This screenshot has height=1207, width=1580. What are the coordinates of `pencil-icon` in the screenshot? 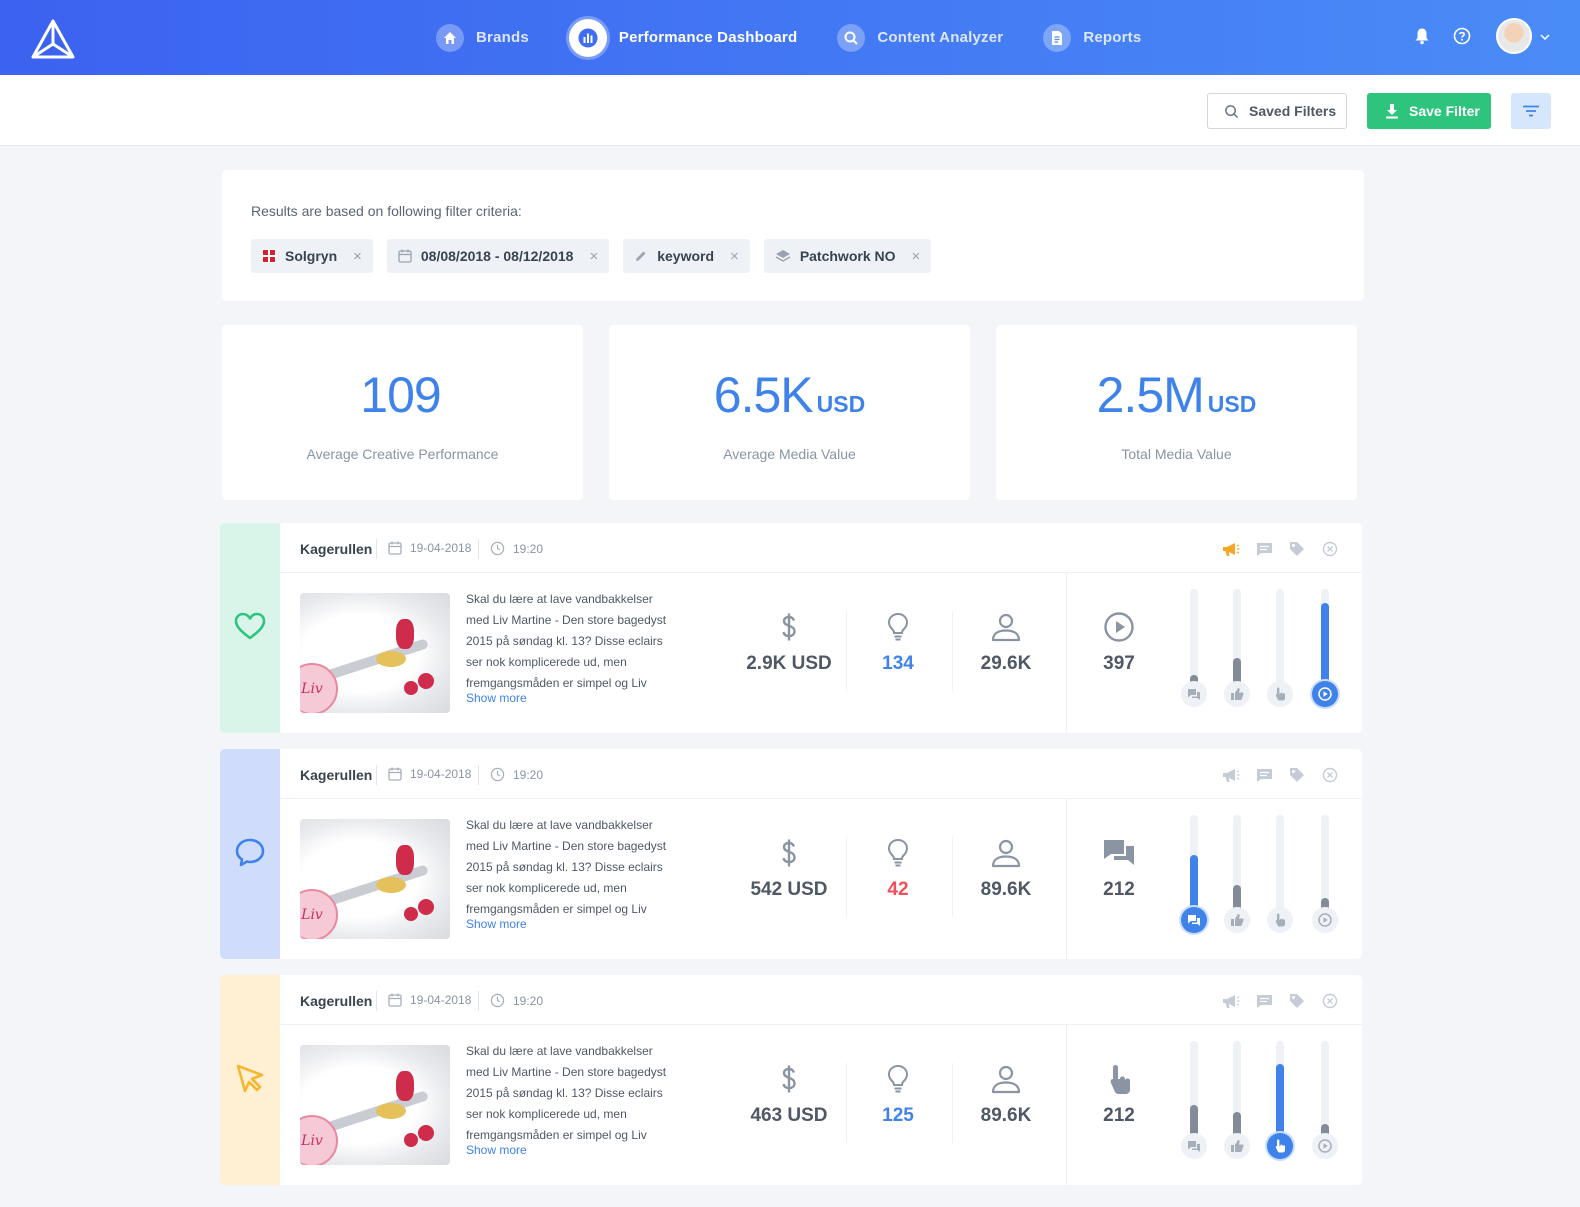 It's located at (641, 256).